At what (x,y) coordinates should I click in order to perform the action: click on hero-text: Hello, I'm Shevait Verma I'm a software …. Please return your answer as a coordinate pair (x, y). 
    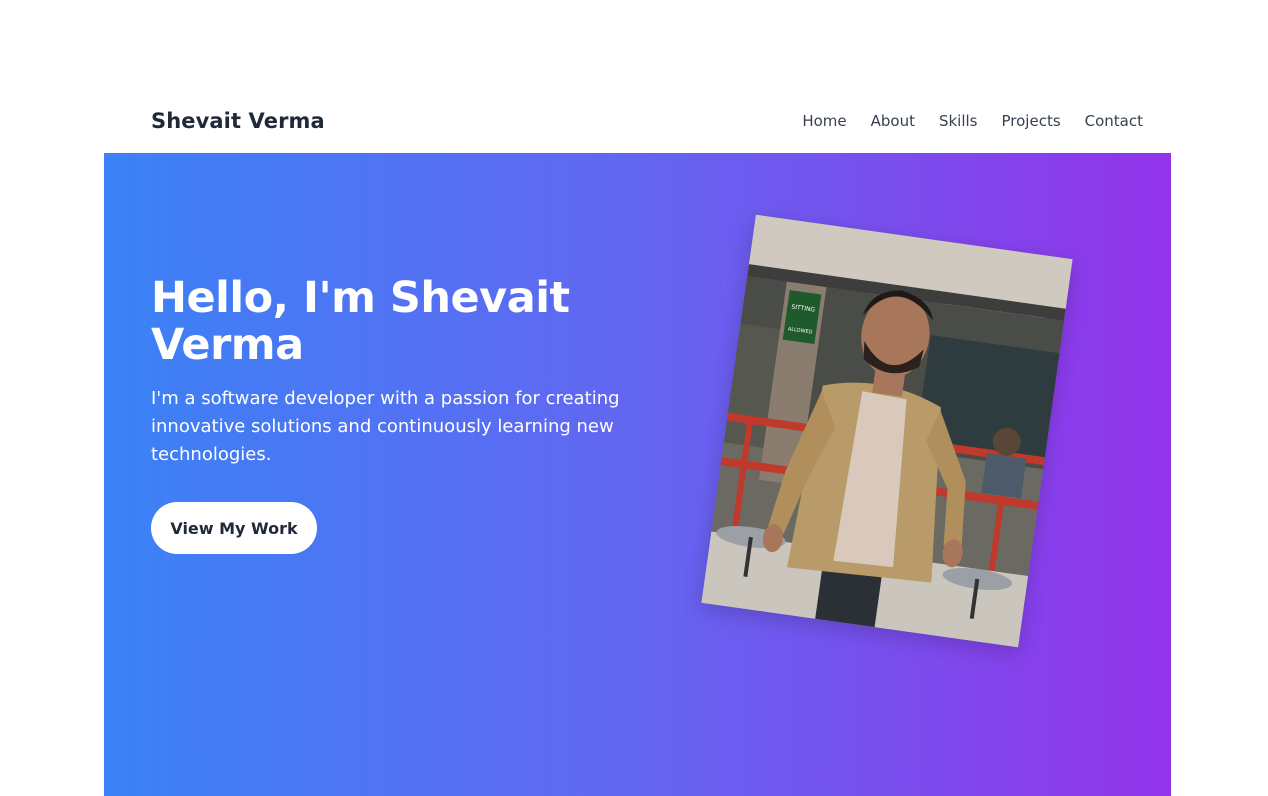
    Looking at the image, I should click on (386, 372).